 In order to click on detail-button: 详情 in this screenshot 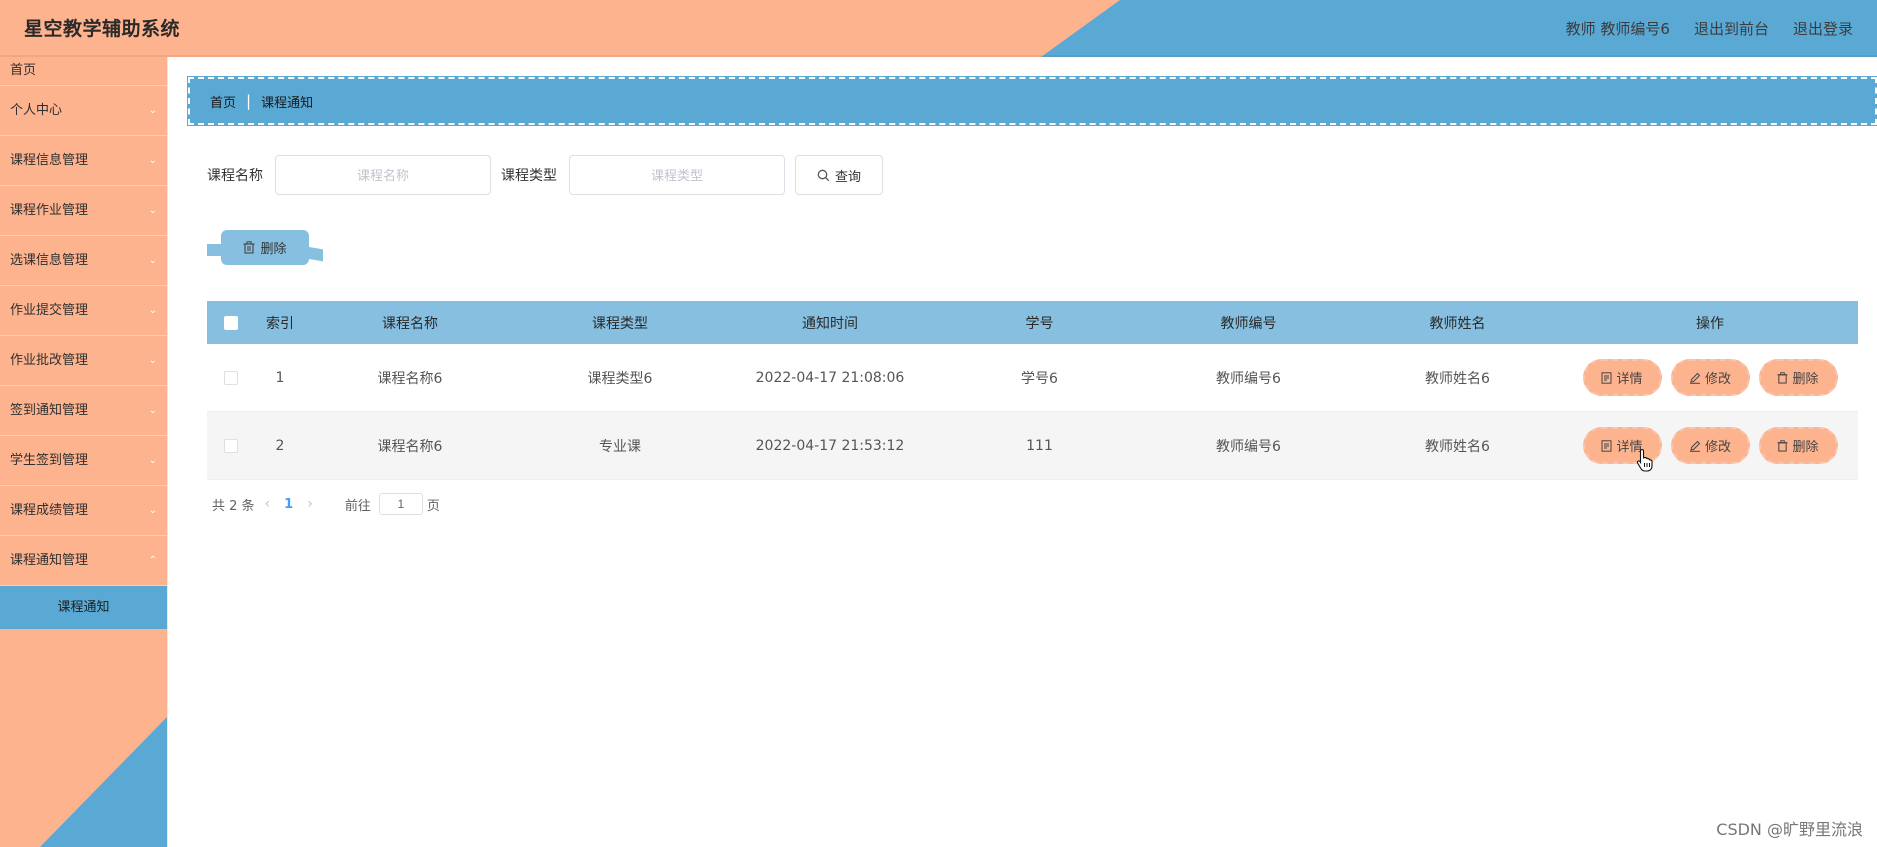, I will do `click(1622, 377)`.